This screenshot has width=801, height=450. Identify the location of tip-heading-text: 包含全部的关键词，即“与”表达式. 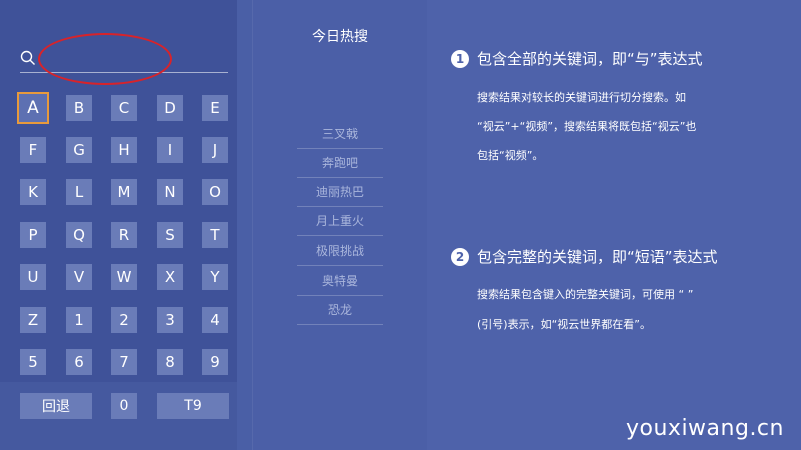
(590, 59).